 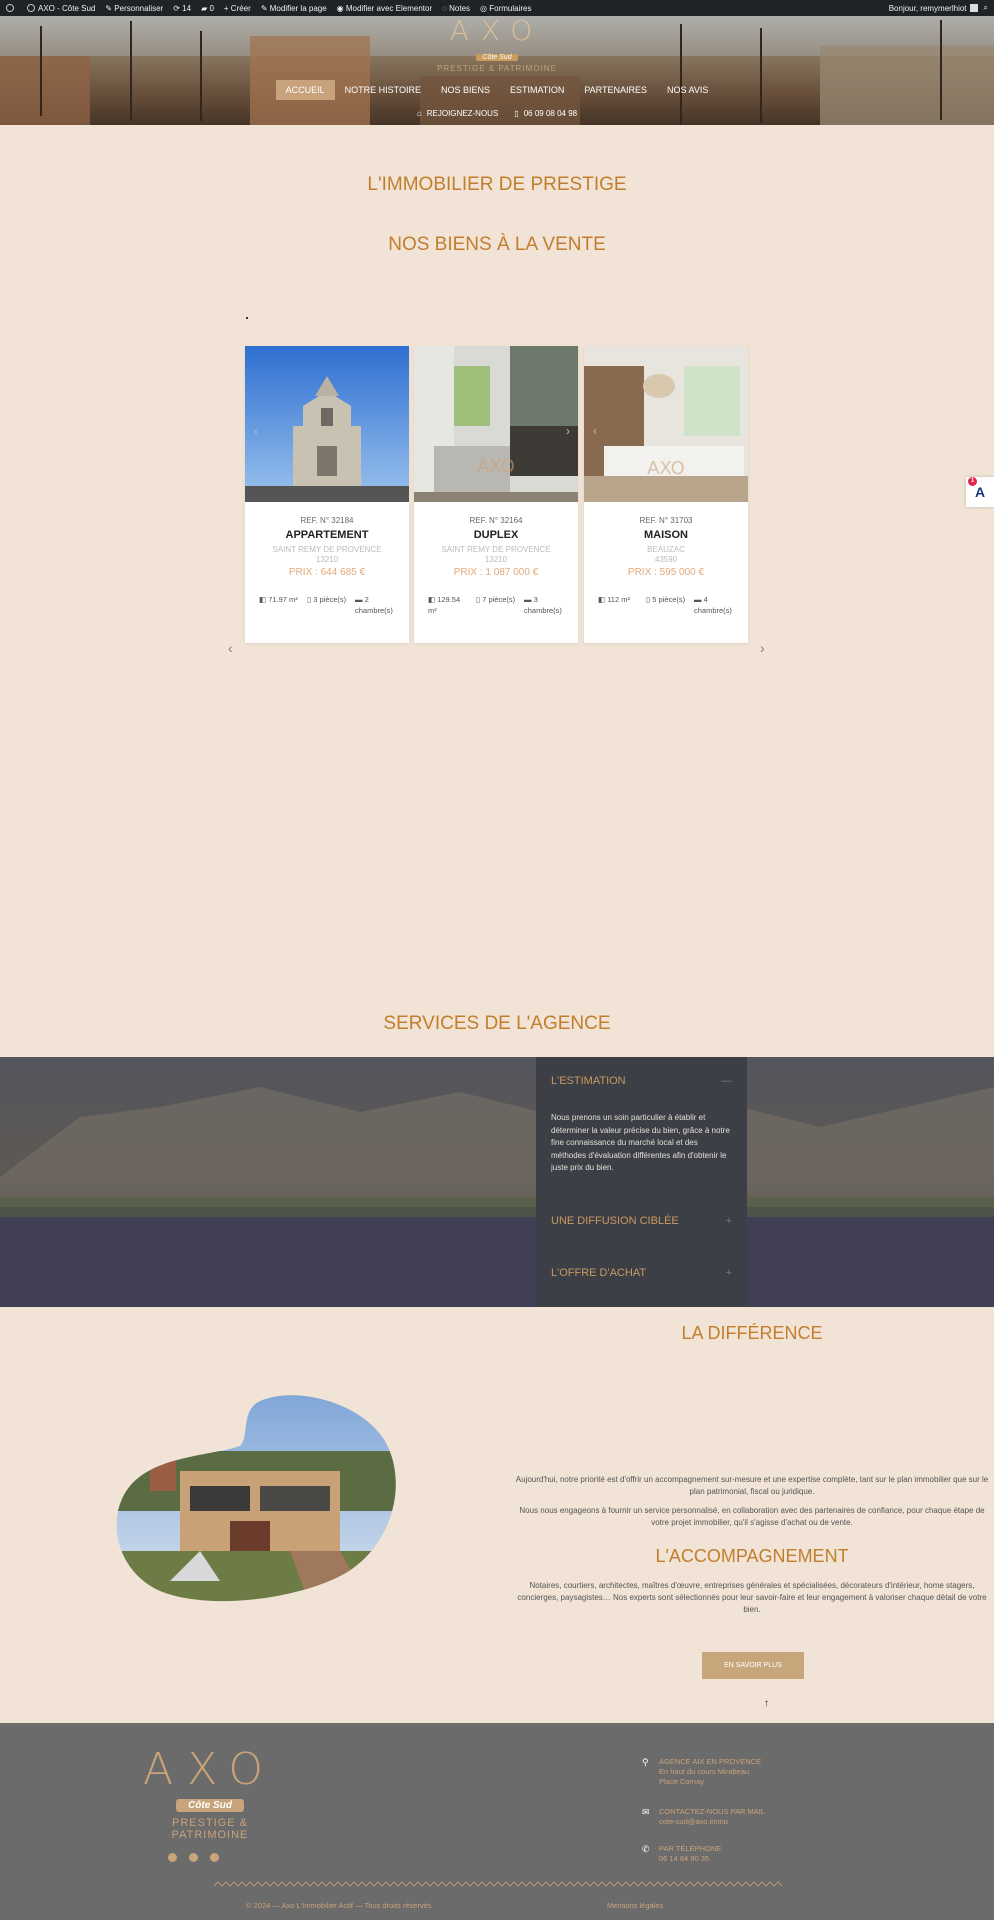 What do you see at coordinates (928, 8) in the screenshot?
I see `admin-greeting: Bonjour, remymerlhiot` at bounding box center [928, 8].